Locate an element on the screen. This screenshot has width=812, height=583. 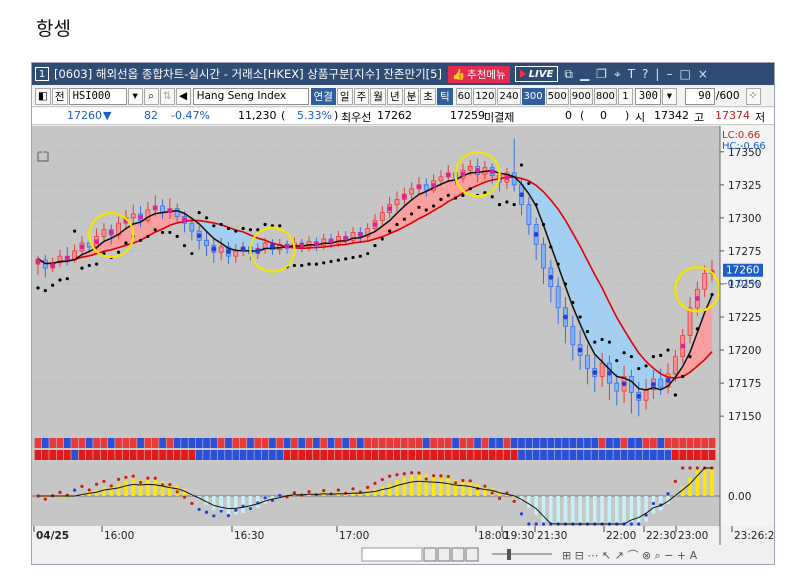
compare-icon: ⇅ is located at coordinates (167, 96).